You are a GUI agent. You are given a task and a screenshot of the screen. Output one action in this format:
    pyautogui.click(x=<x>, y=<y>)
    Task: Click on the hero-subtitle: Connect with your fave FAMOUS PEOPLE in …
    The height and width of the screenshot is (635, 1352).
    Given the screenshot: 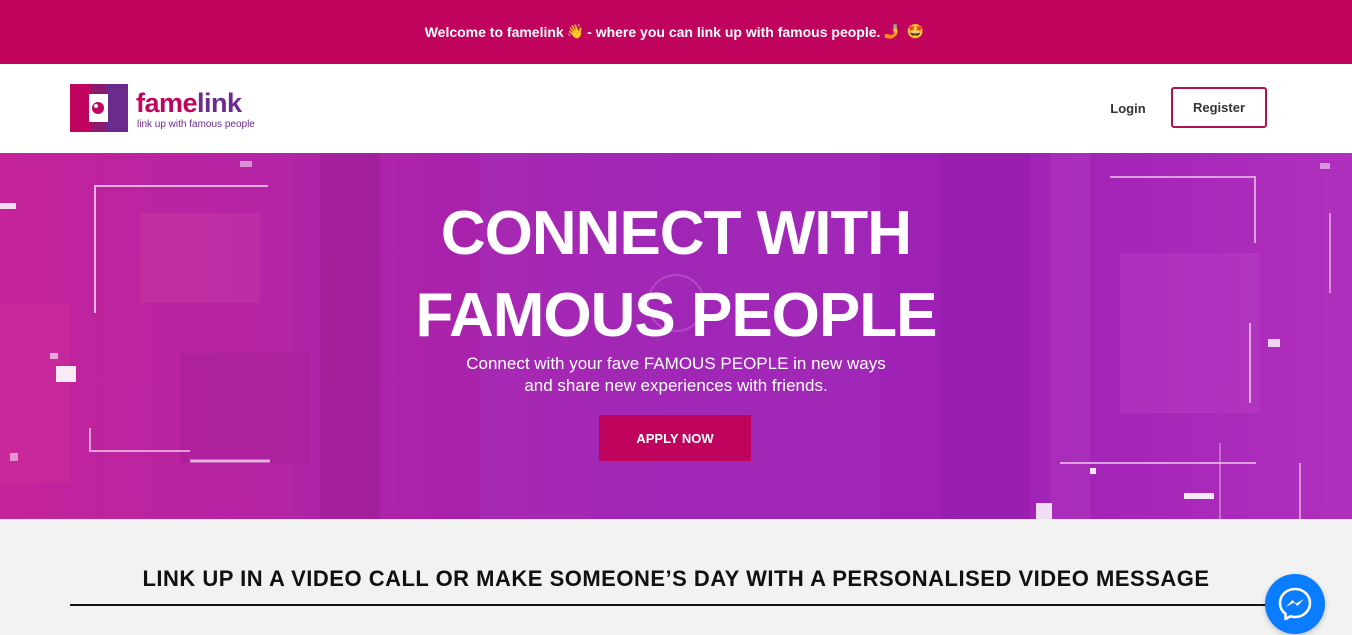 What is the action you would take?
    pyautogui.click(x=676, y=375)
    